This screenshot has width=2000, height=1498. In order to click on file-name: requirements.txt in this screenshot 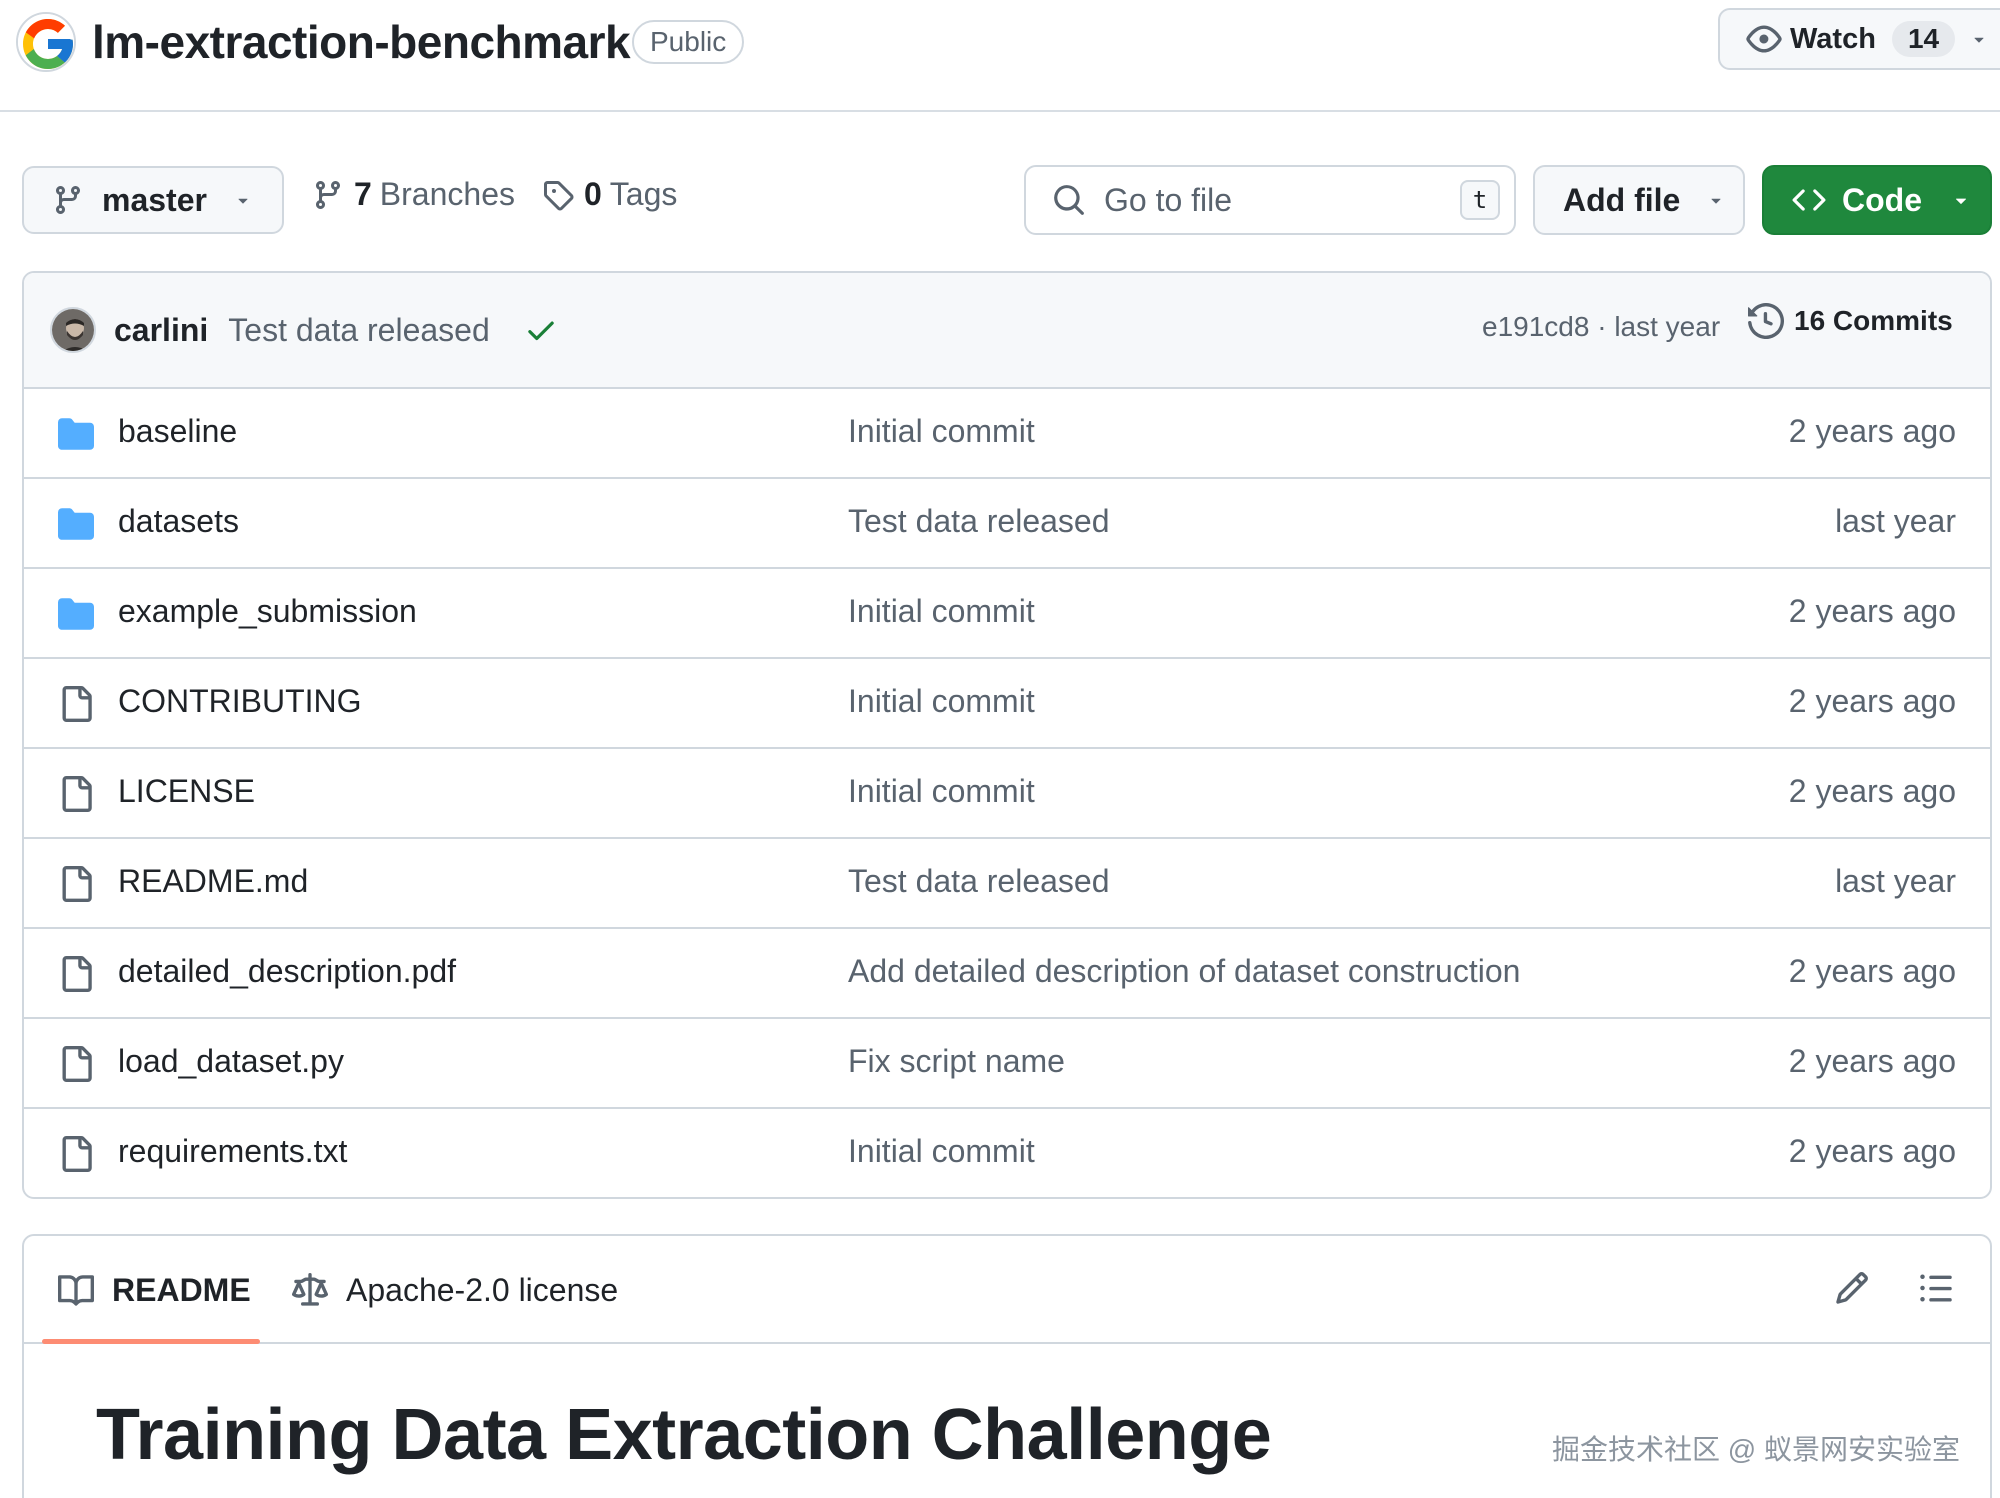, I will do `click(232, 1151)`.